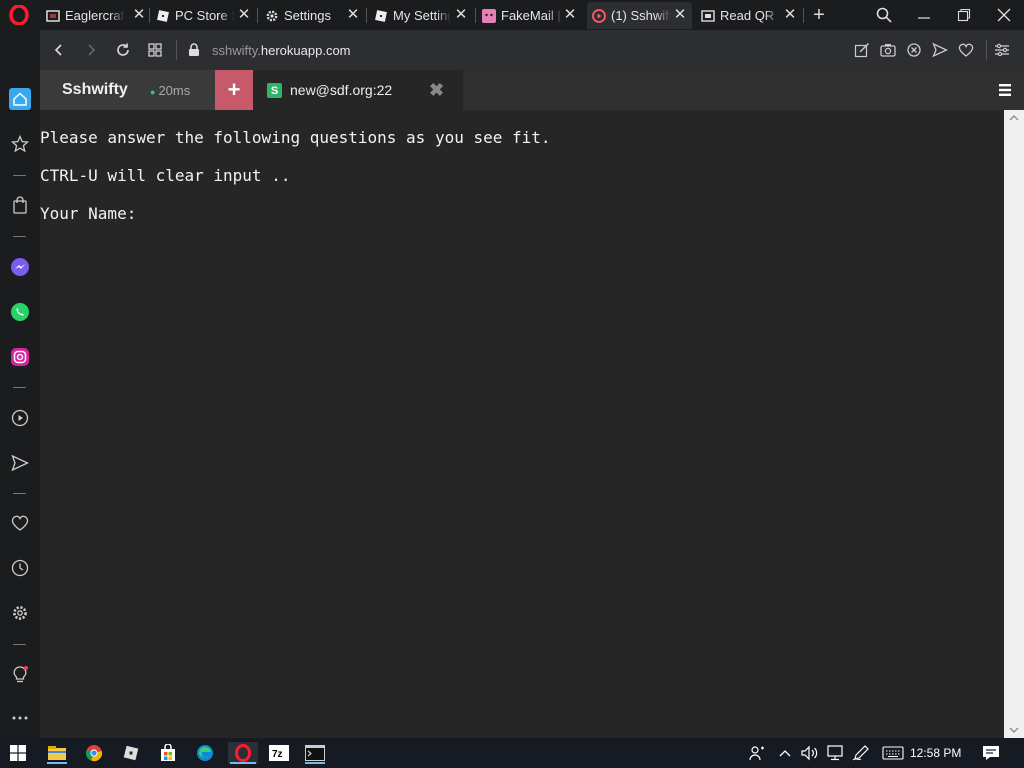  I want to click on edge-icon, so click(205, 753).